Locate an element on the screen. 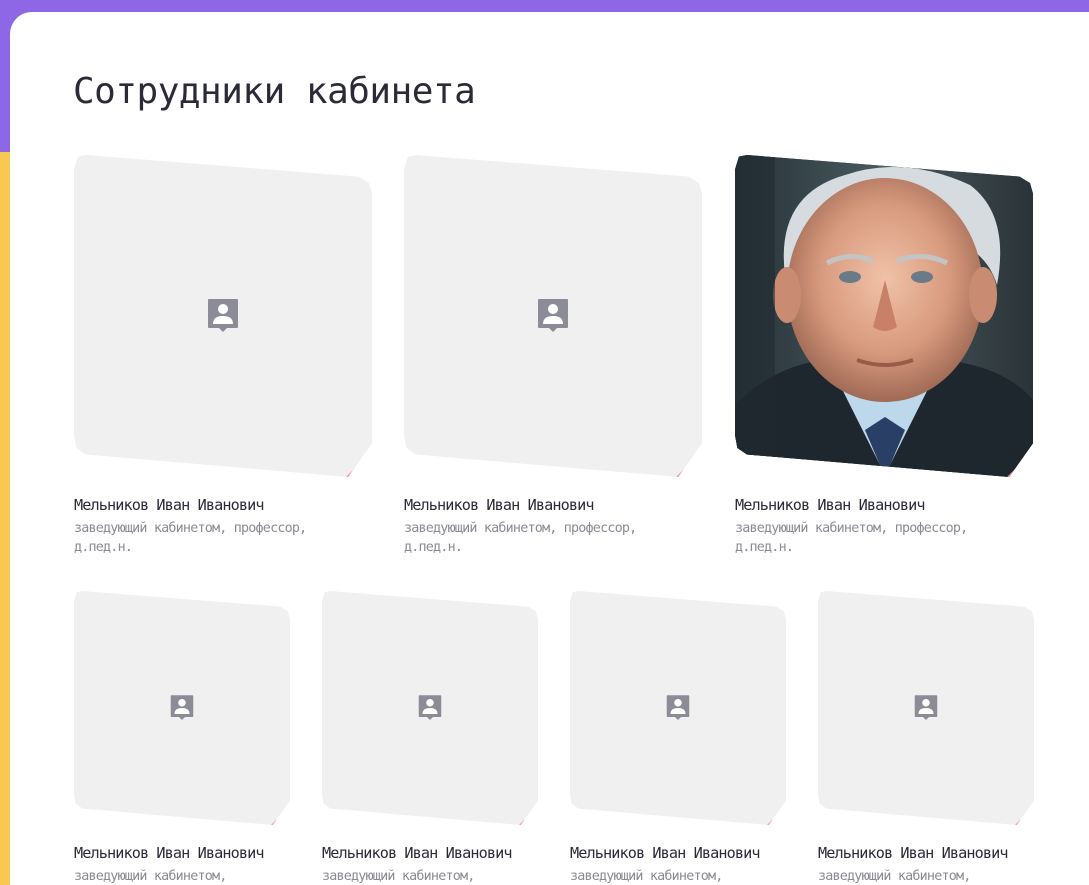 The width and height of the screenshot is (1089, 885). staff-photo is located at coordinates (884, 316).